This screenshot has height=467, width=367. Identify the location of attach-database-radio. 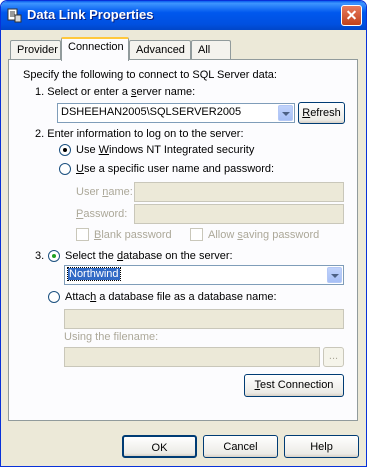
(54, 297).